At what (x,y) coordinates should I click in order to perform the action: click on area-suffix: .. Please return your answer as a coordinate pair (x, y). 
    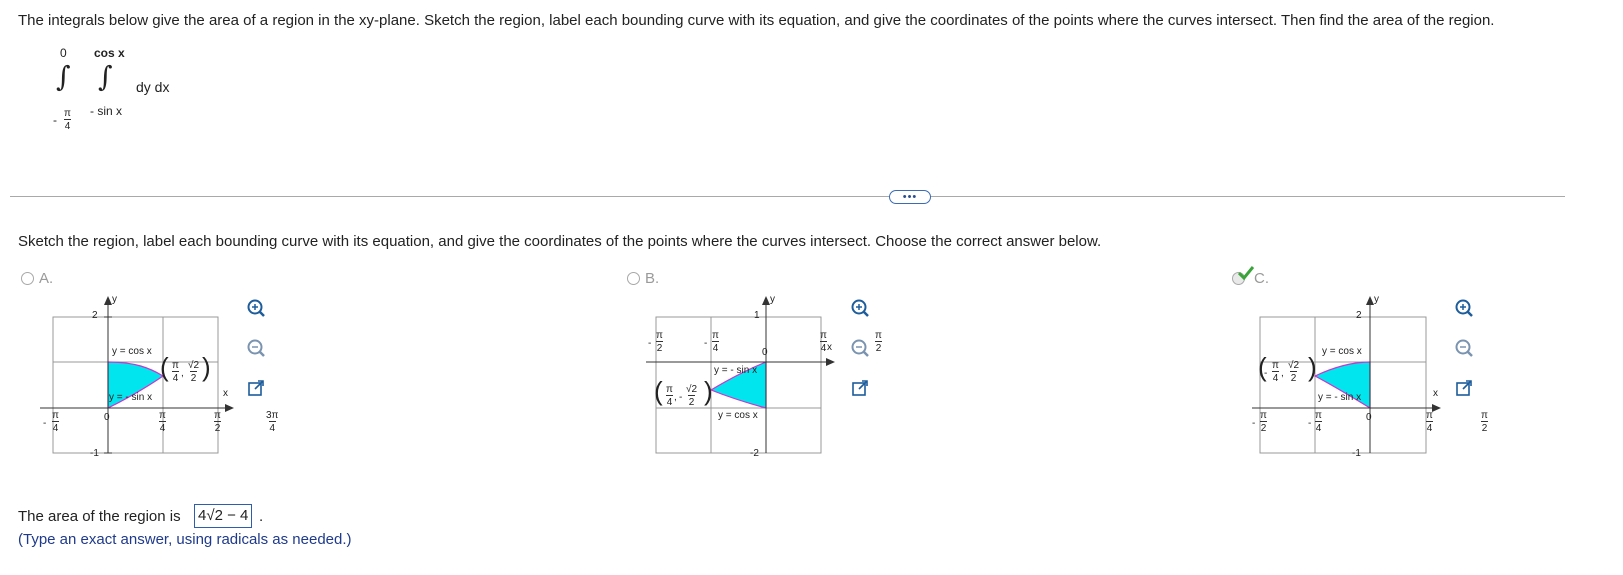
    Looking at the image, I should click on (261, 516).